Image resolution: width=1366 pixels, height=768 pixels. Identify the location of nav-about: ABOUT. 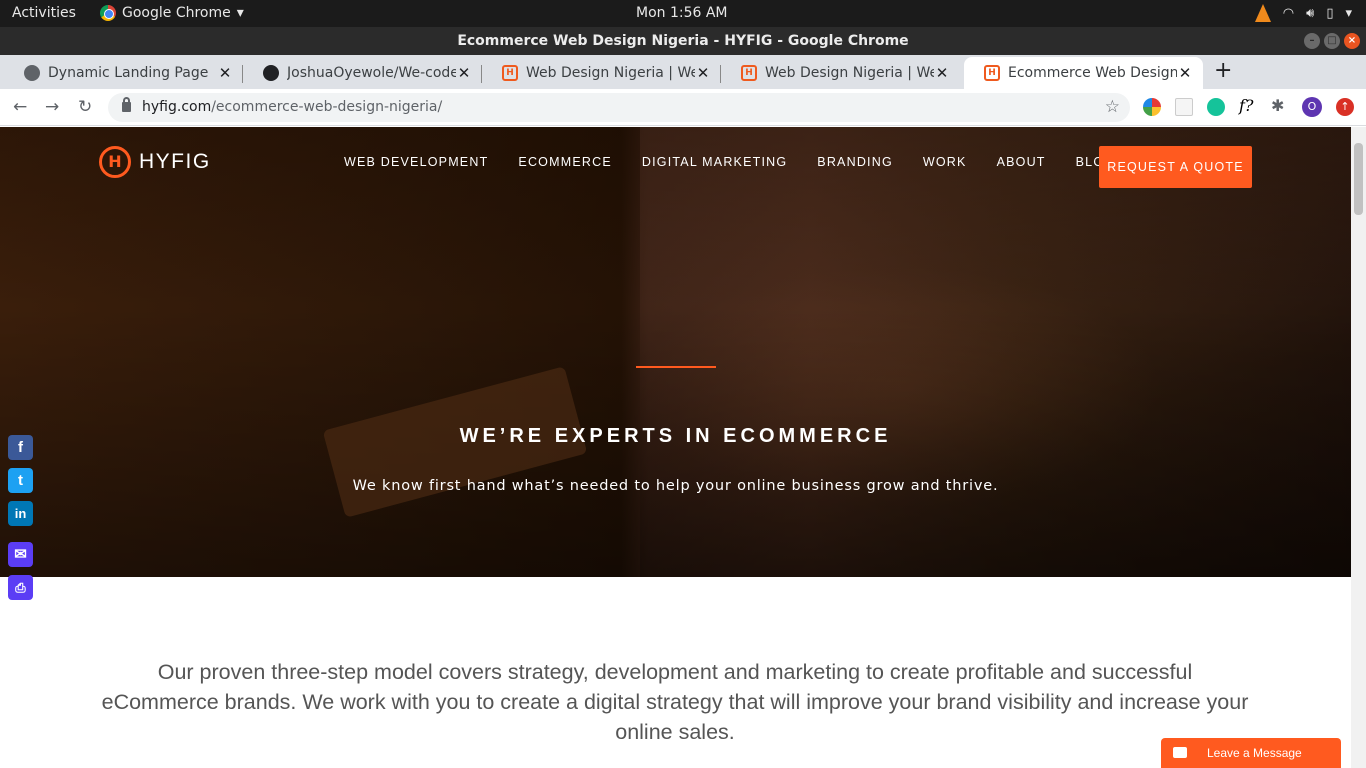
(1021, 162).